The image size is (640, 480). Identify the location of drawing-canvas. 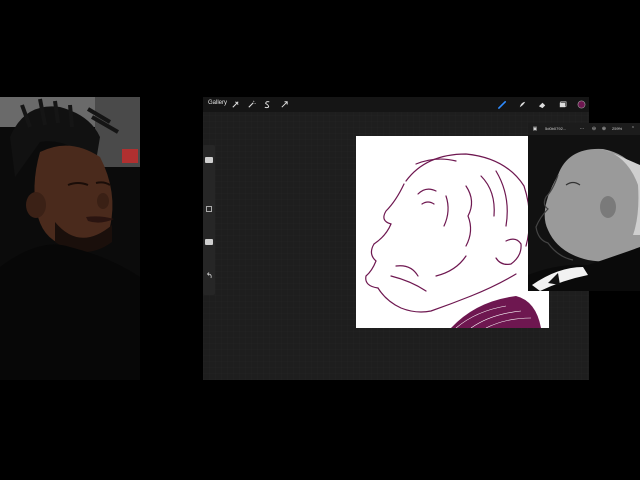
(452, 232).